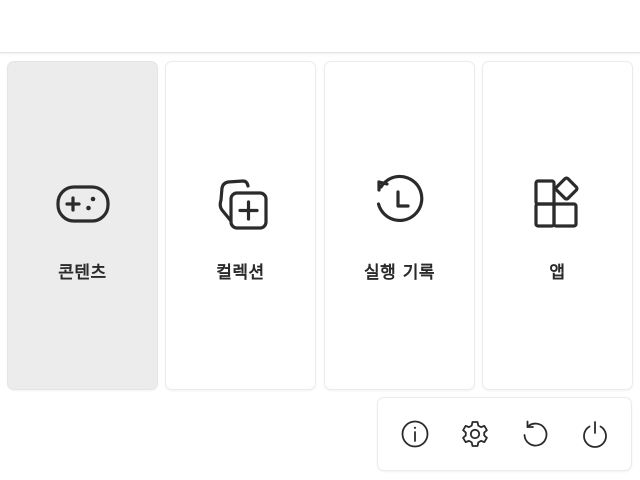  I want to click on info-icon, so click(415, 437).